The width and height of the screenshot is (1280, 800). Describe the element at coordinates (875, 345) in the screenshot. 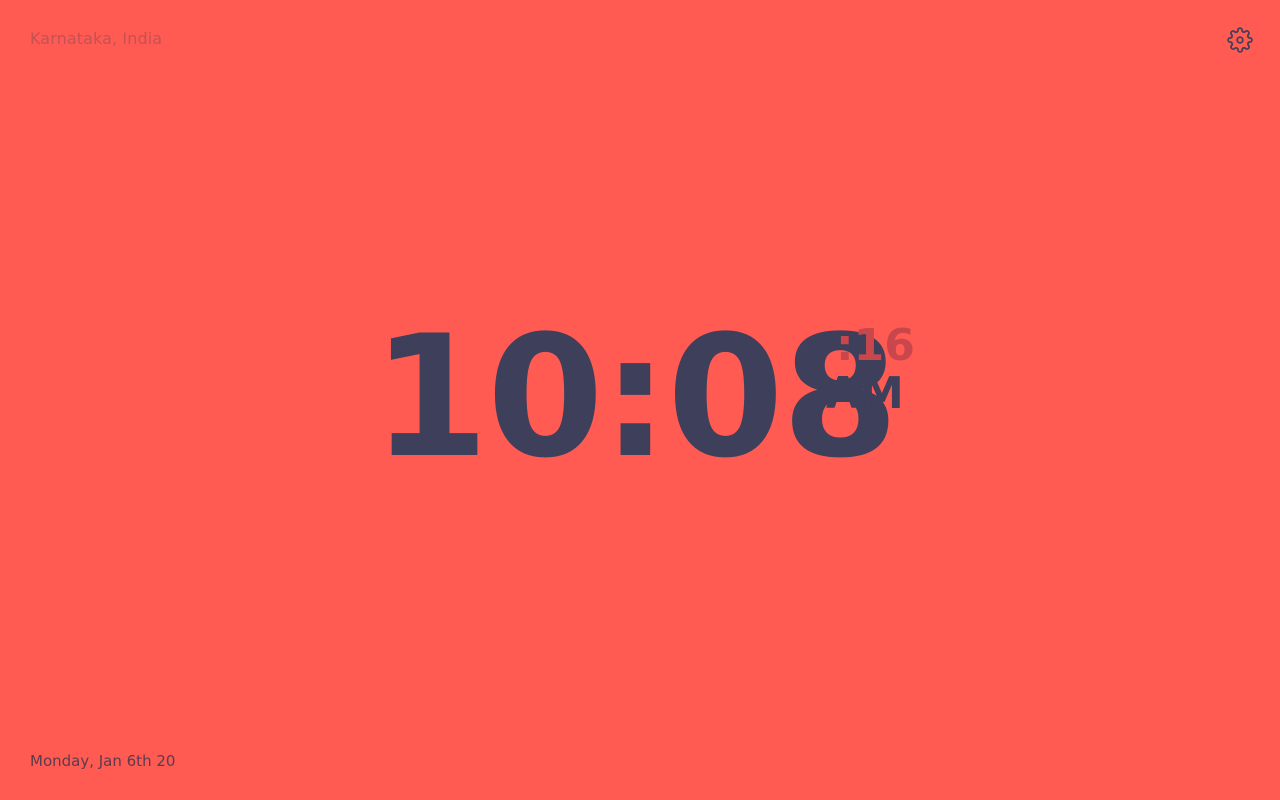

I see `clock-seconds: :16` at that location.